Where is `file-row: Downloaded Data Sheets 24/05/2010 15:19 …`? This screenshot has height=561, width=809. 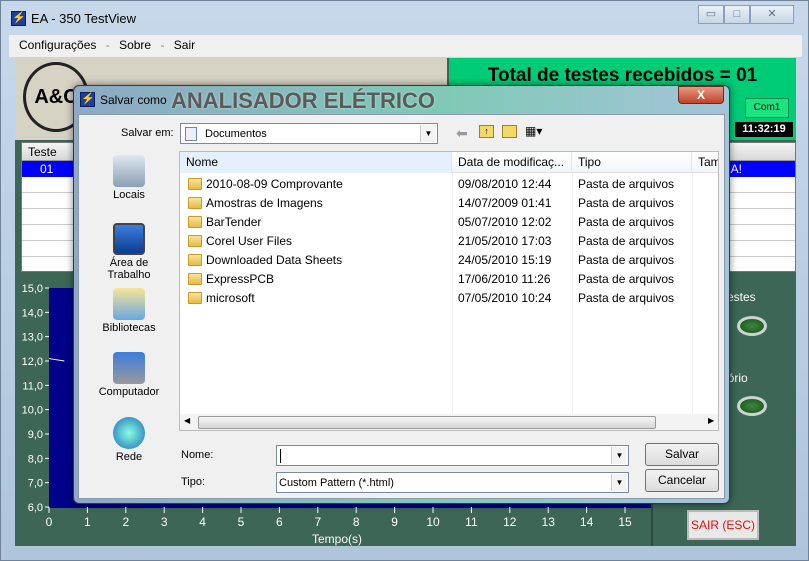
file-row: Downloaded Data Sheets 24/05/2010 15:19 … is located at coordinates (449, 260).